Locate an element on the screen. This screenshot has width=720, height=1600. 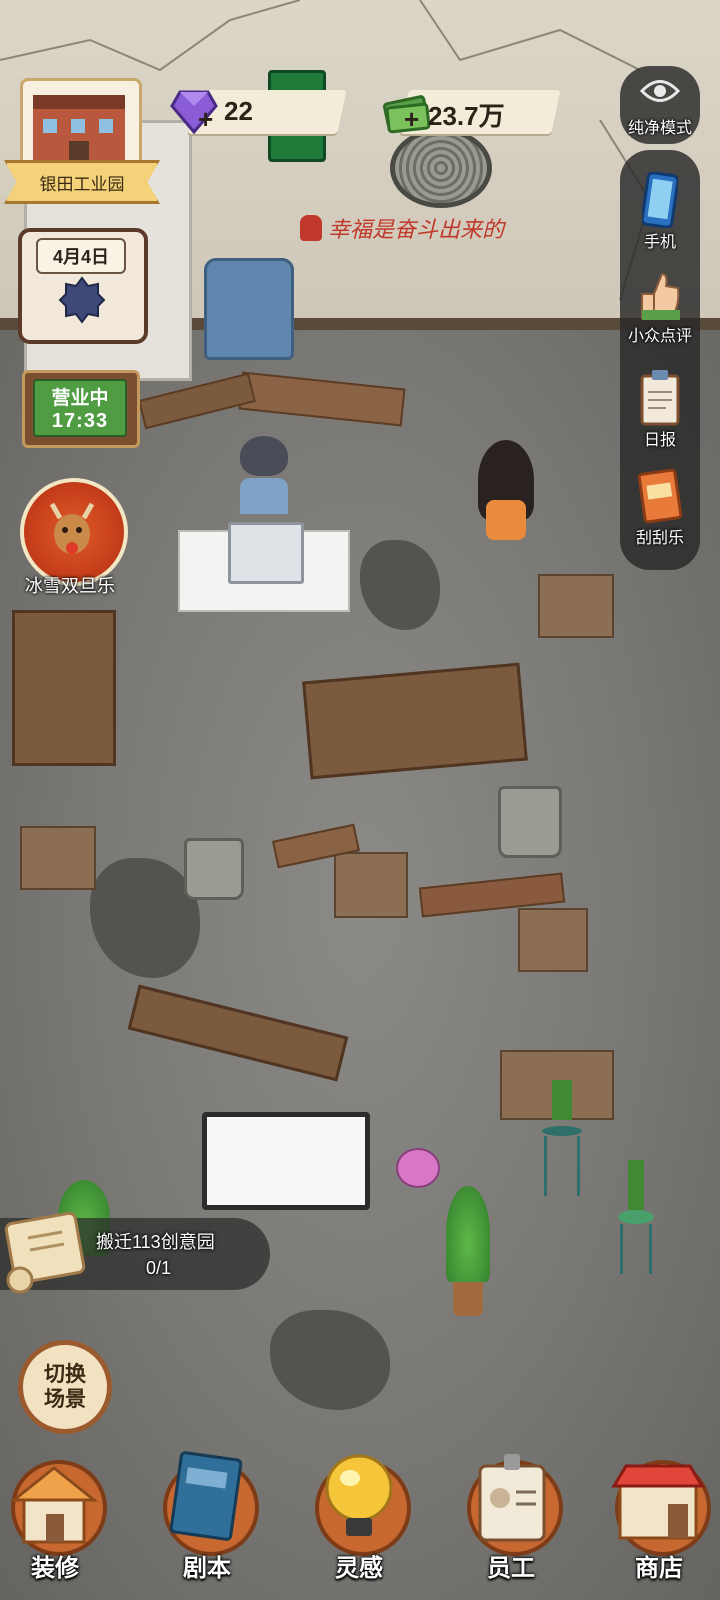
scratch-card-label: 刮刮乐 is located at coordinates (659, 538).